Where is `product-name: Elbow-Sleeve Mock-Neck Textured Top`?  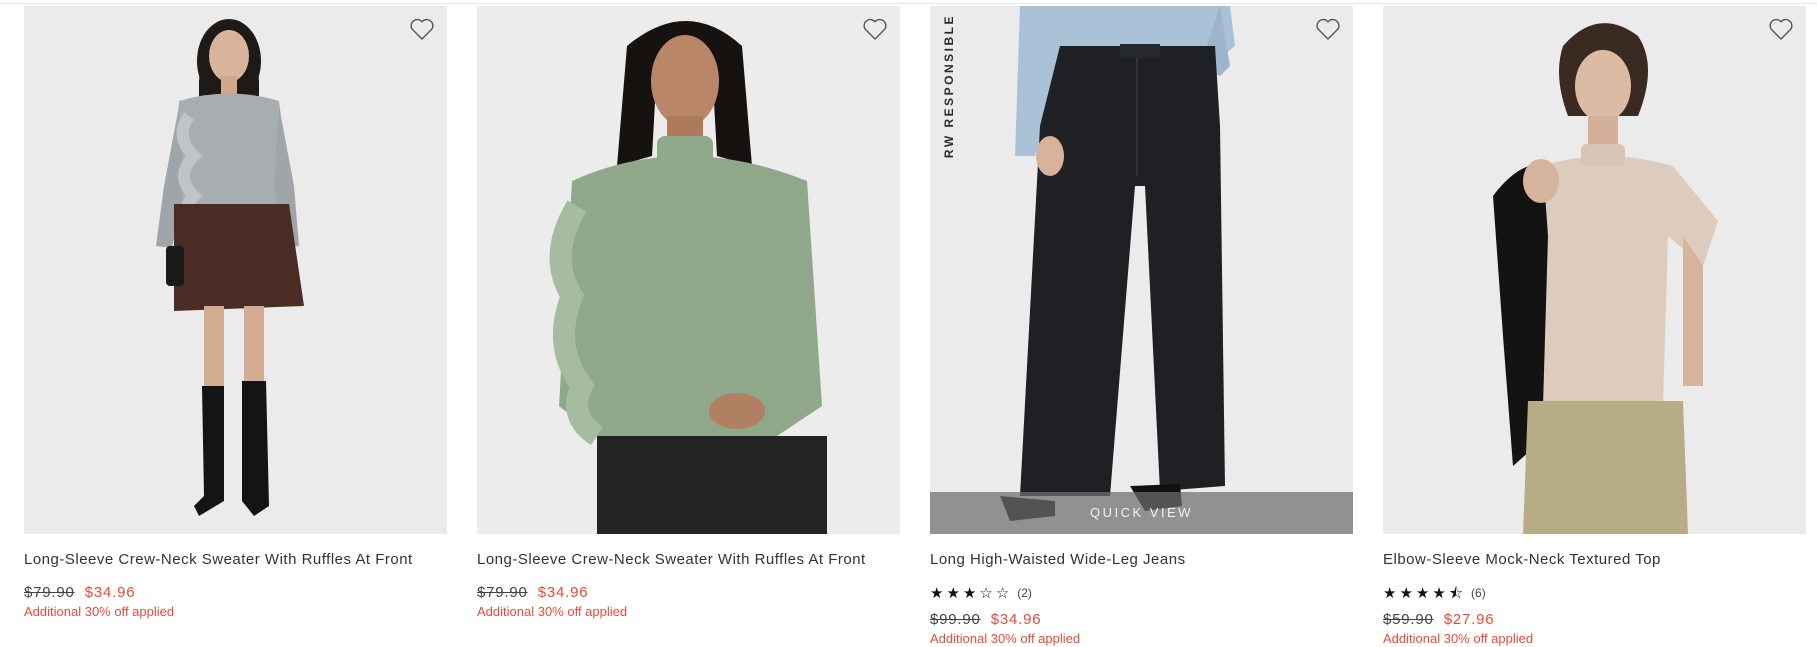 product-name: Elbow-Sleeve Mock-Neck Textured Top is located at coordinates (1522, 559).